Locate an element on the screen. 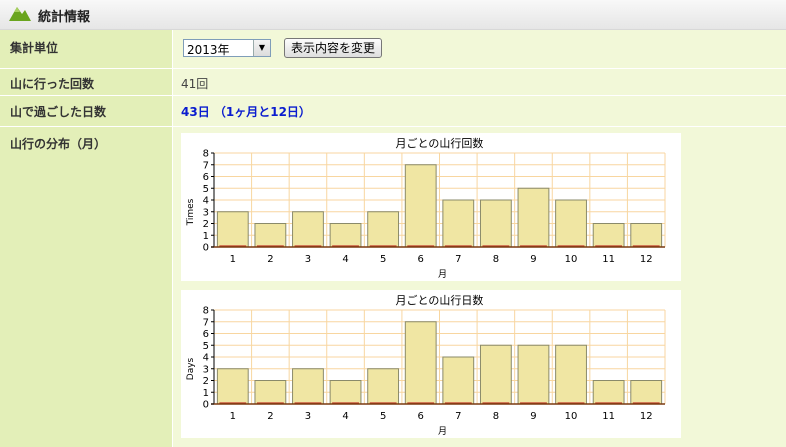 The width and height of the screenshot is (786, 447). change-display-button: 表示内容を変更 is located at coordinates (333, 48).